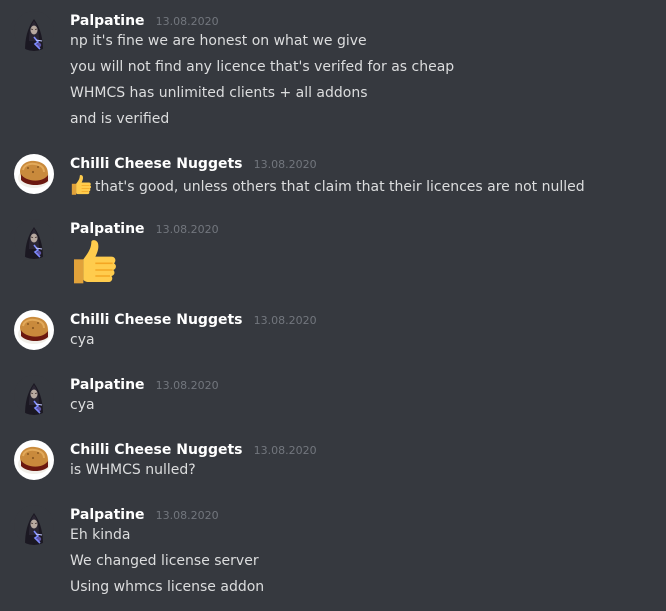 The width and height of the screenshot is (666, 611). What do you see at coordinates (219, 93) in the screenshot?
I see `message-text: WHMCS has unlimited clients + all addons` at bounding box center [219, 93].